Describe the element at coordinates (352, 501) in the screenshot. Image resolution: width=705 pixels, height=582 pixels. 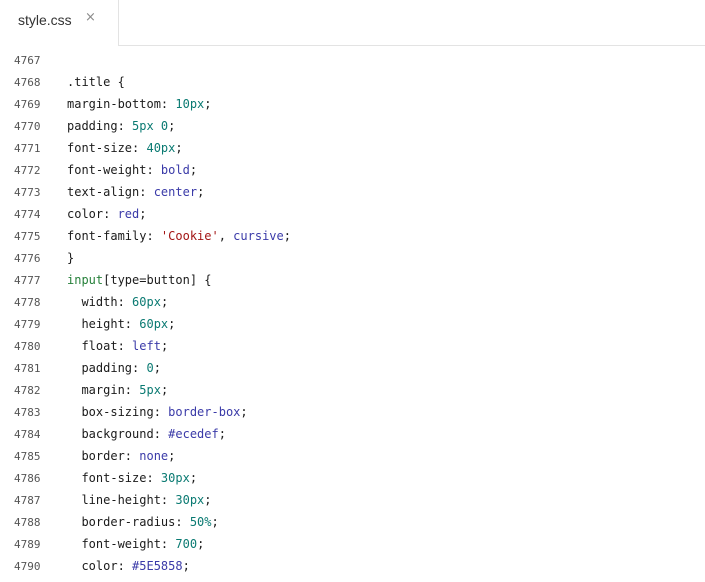
I see `code-line: 4787 line-height: 30px;` at that location.